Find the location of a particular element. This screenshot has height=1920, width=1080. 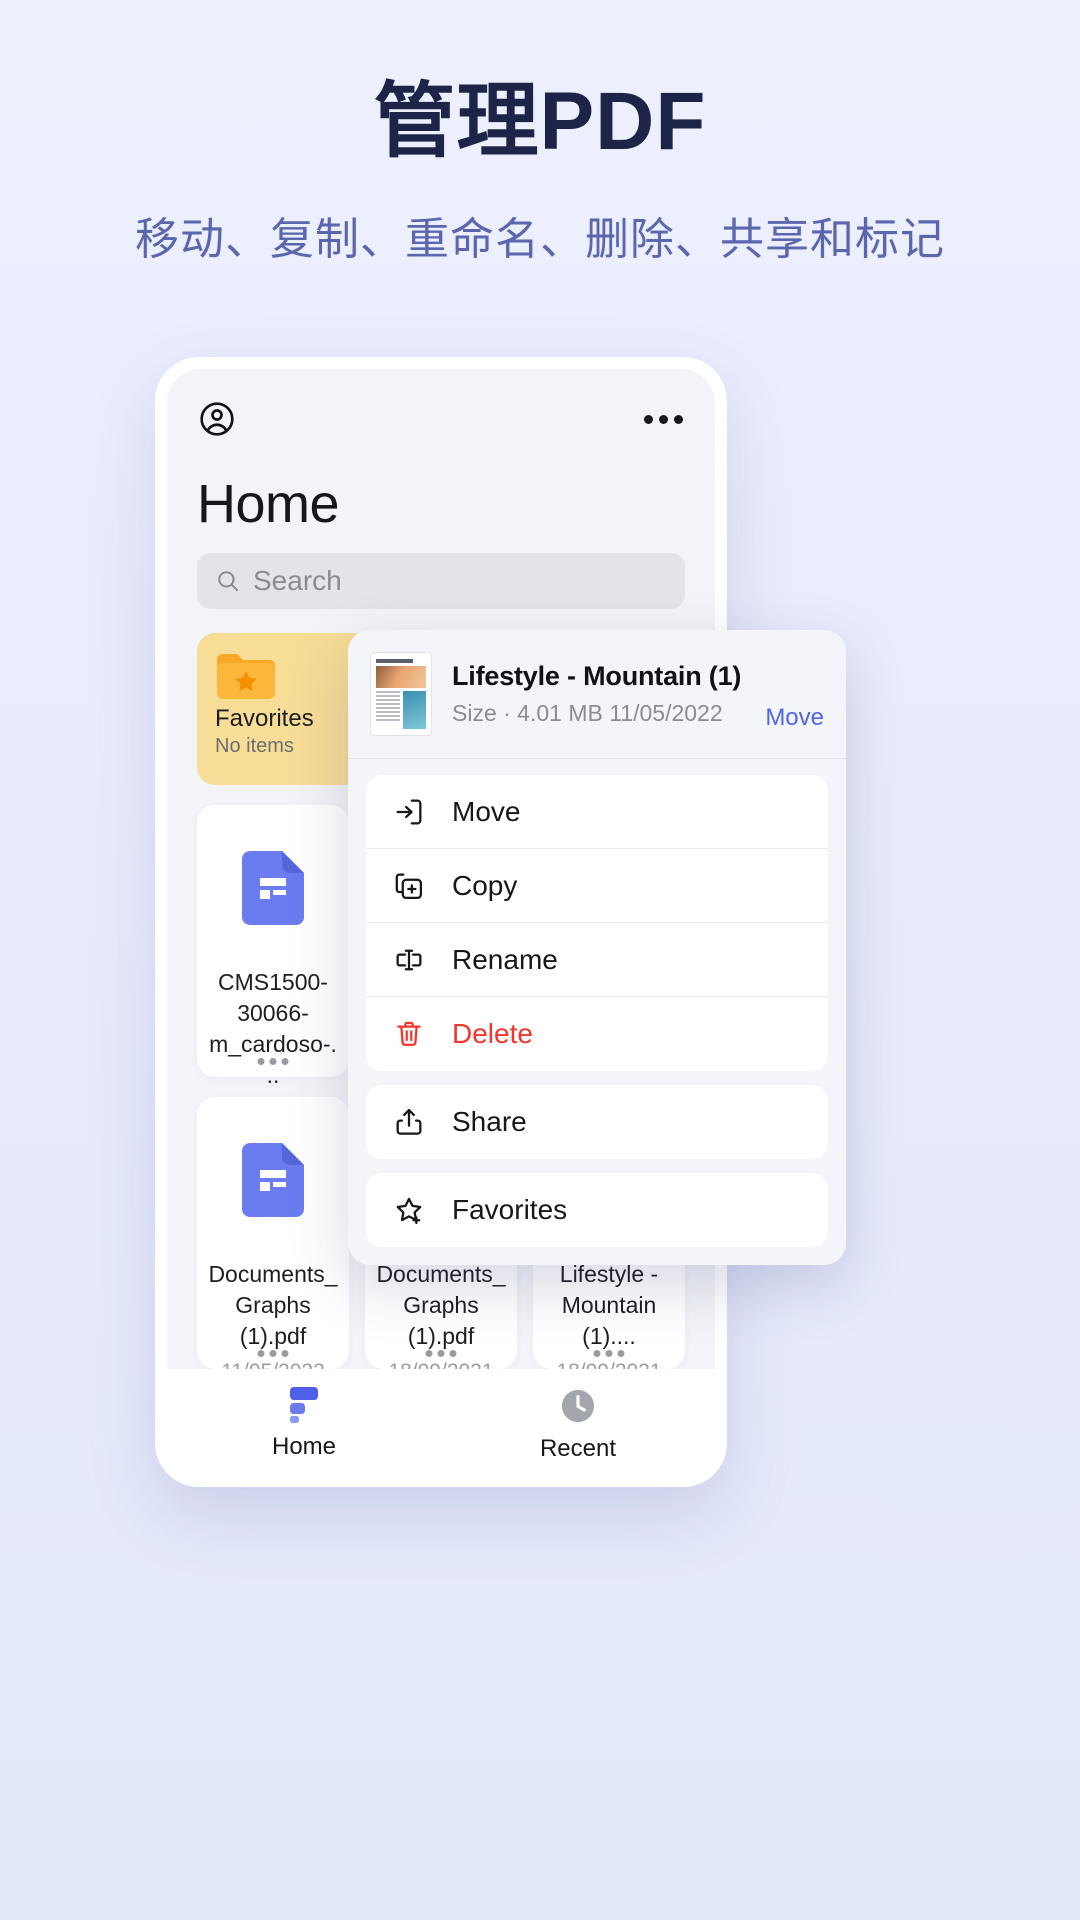

more-horizontal-icon is located at coordinates (663, 419).